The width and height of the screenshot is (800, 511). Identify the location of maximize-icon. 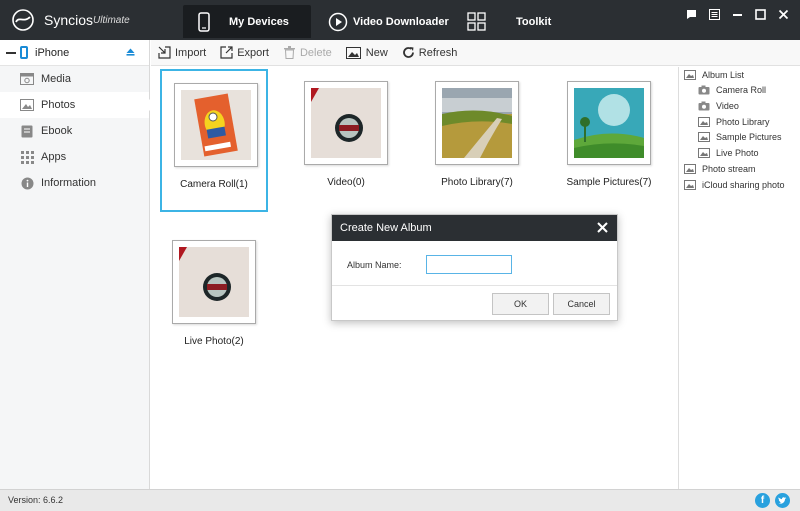
(760, 14).